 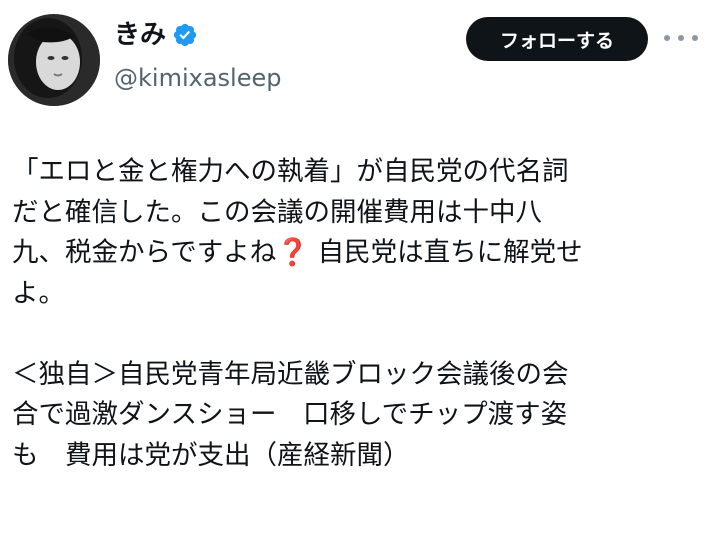 I want to click on tweet-line-text: 自民党は直ちに解党せ, so click(x=446, y=252).